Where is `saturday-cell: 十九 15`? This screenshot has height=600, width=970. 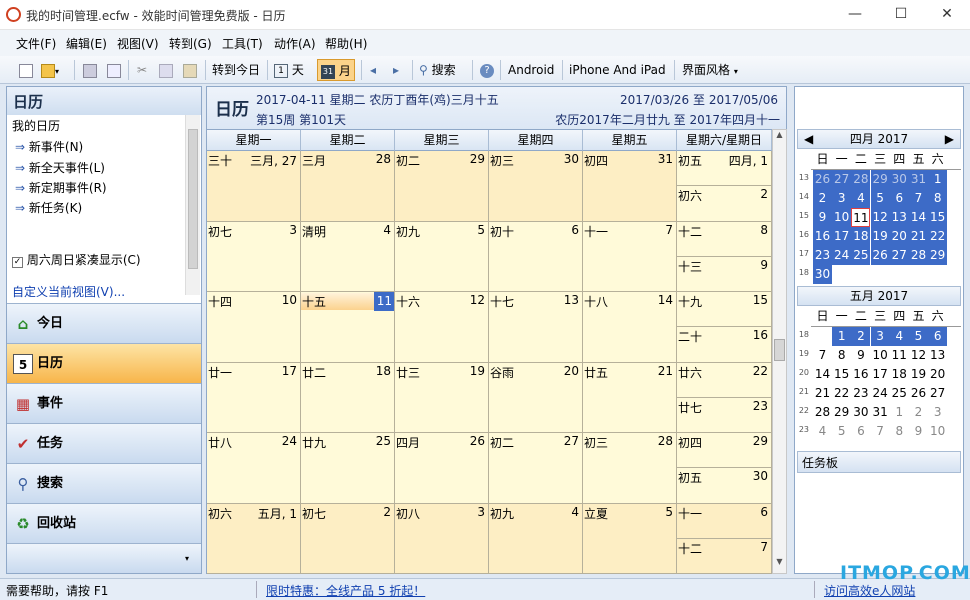 saturday-cell: 十九 15 is located at coordinates (724, 310).